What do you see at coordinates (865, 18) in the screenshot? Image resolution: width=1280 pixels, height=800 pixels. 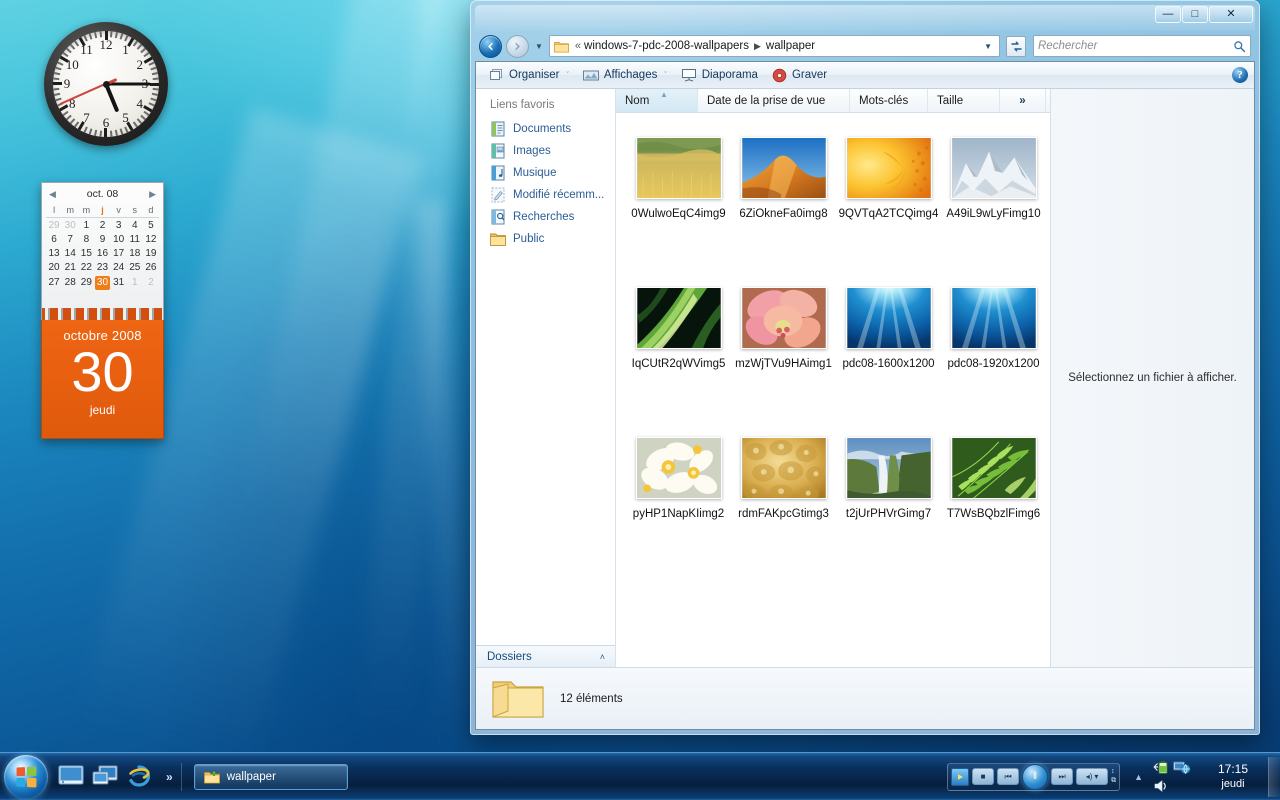 I see `window-titlebar: — □ ✕` at bounding box center [865, 18].